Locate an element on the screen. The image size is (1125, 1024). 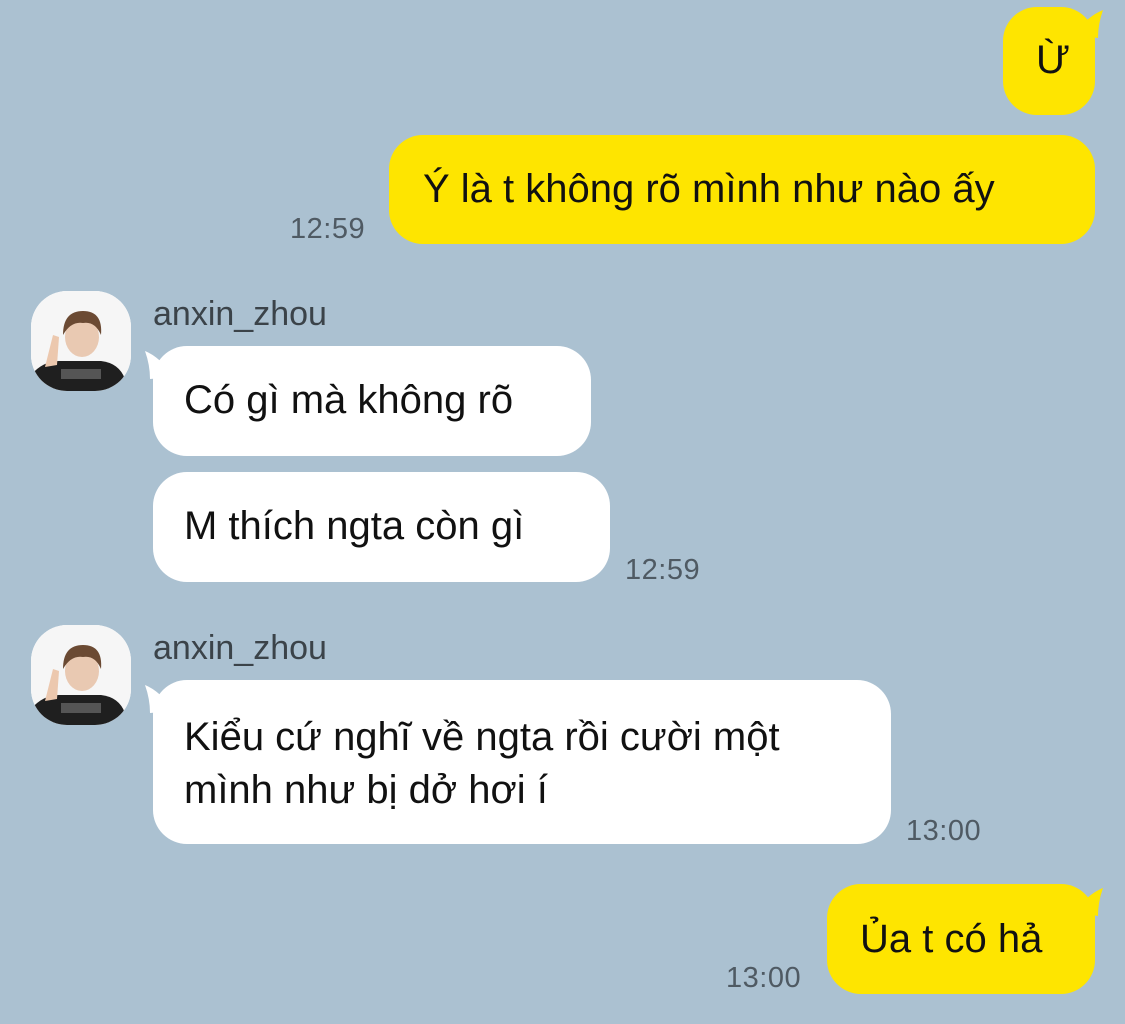
message-bubble-theirs: Có gì mà không rõ is located at coordinates (372, 401).